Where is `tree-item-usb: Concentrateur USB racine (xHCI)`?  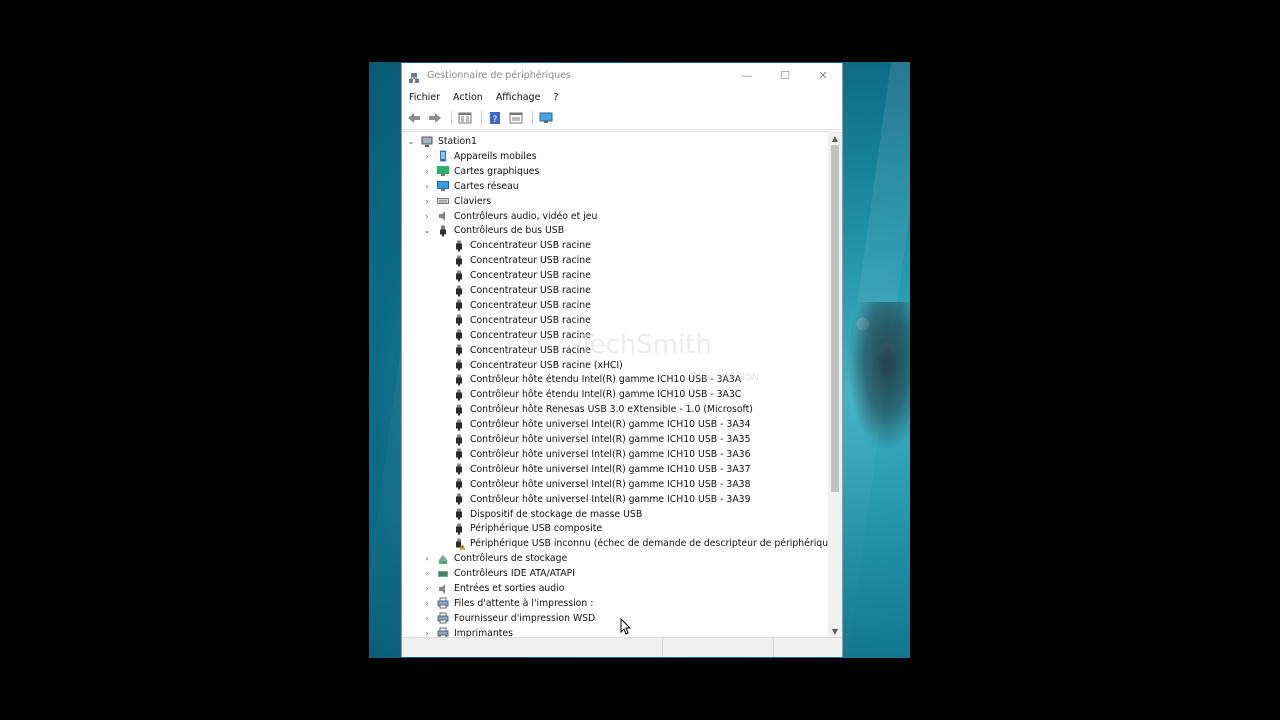 tree-item-usb: Concentrateur USB racine (xHCI) is located at coordinates (530, 365).